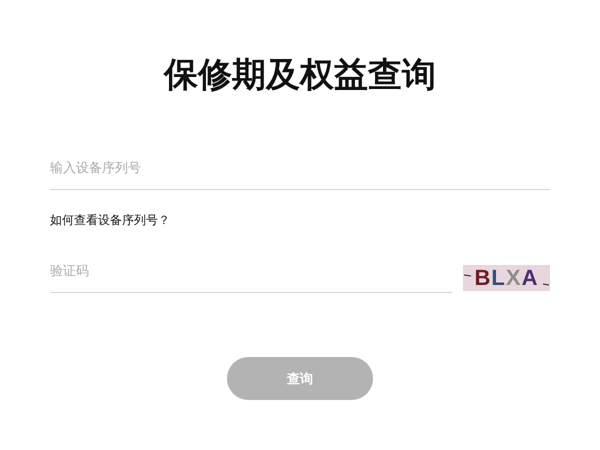 The height and width of the screenshot is (450, 600). I want to click on page-title: 保修期及权益查询, so click(300, 75).